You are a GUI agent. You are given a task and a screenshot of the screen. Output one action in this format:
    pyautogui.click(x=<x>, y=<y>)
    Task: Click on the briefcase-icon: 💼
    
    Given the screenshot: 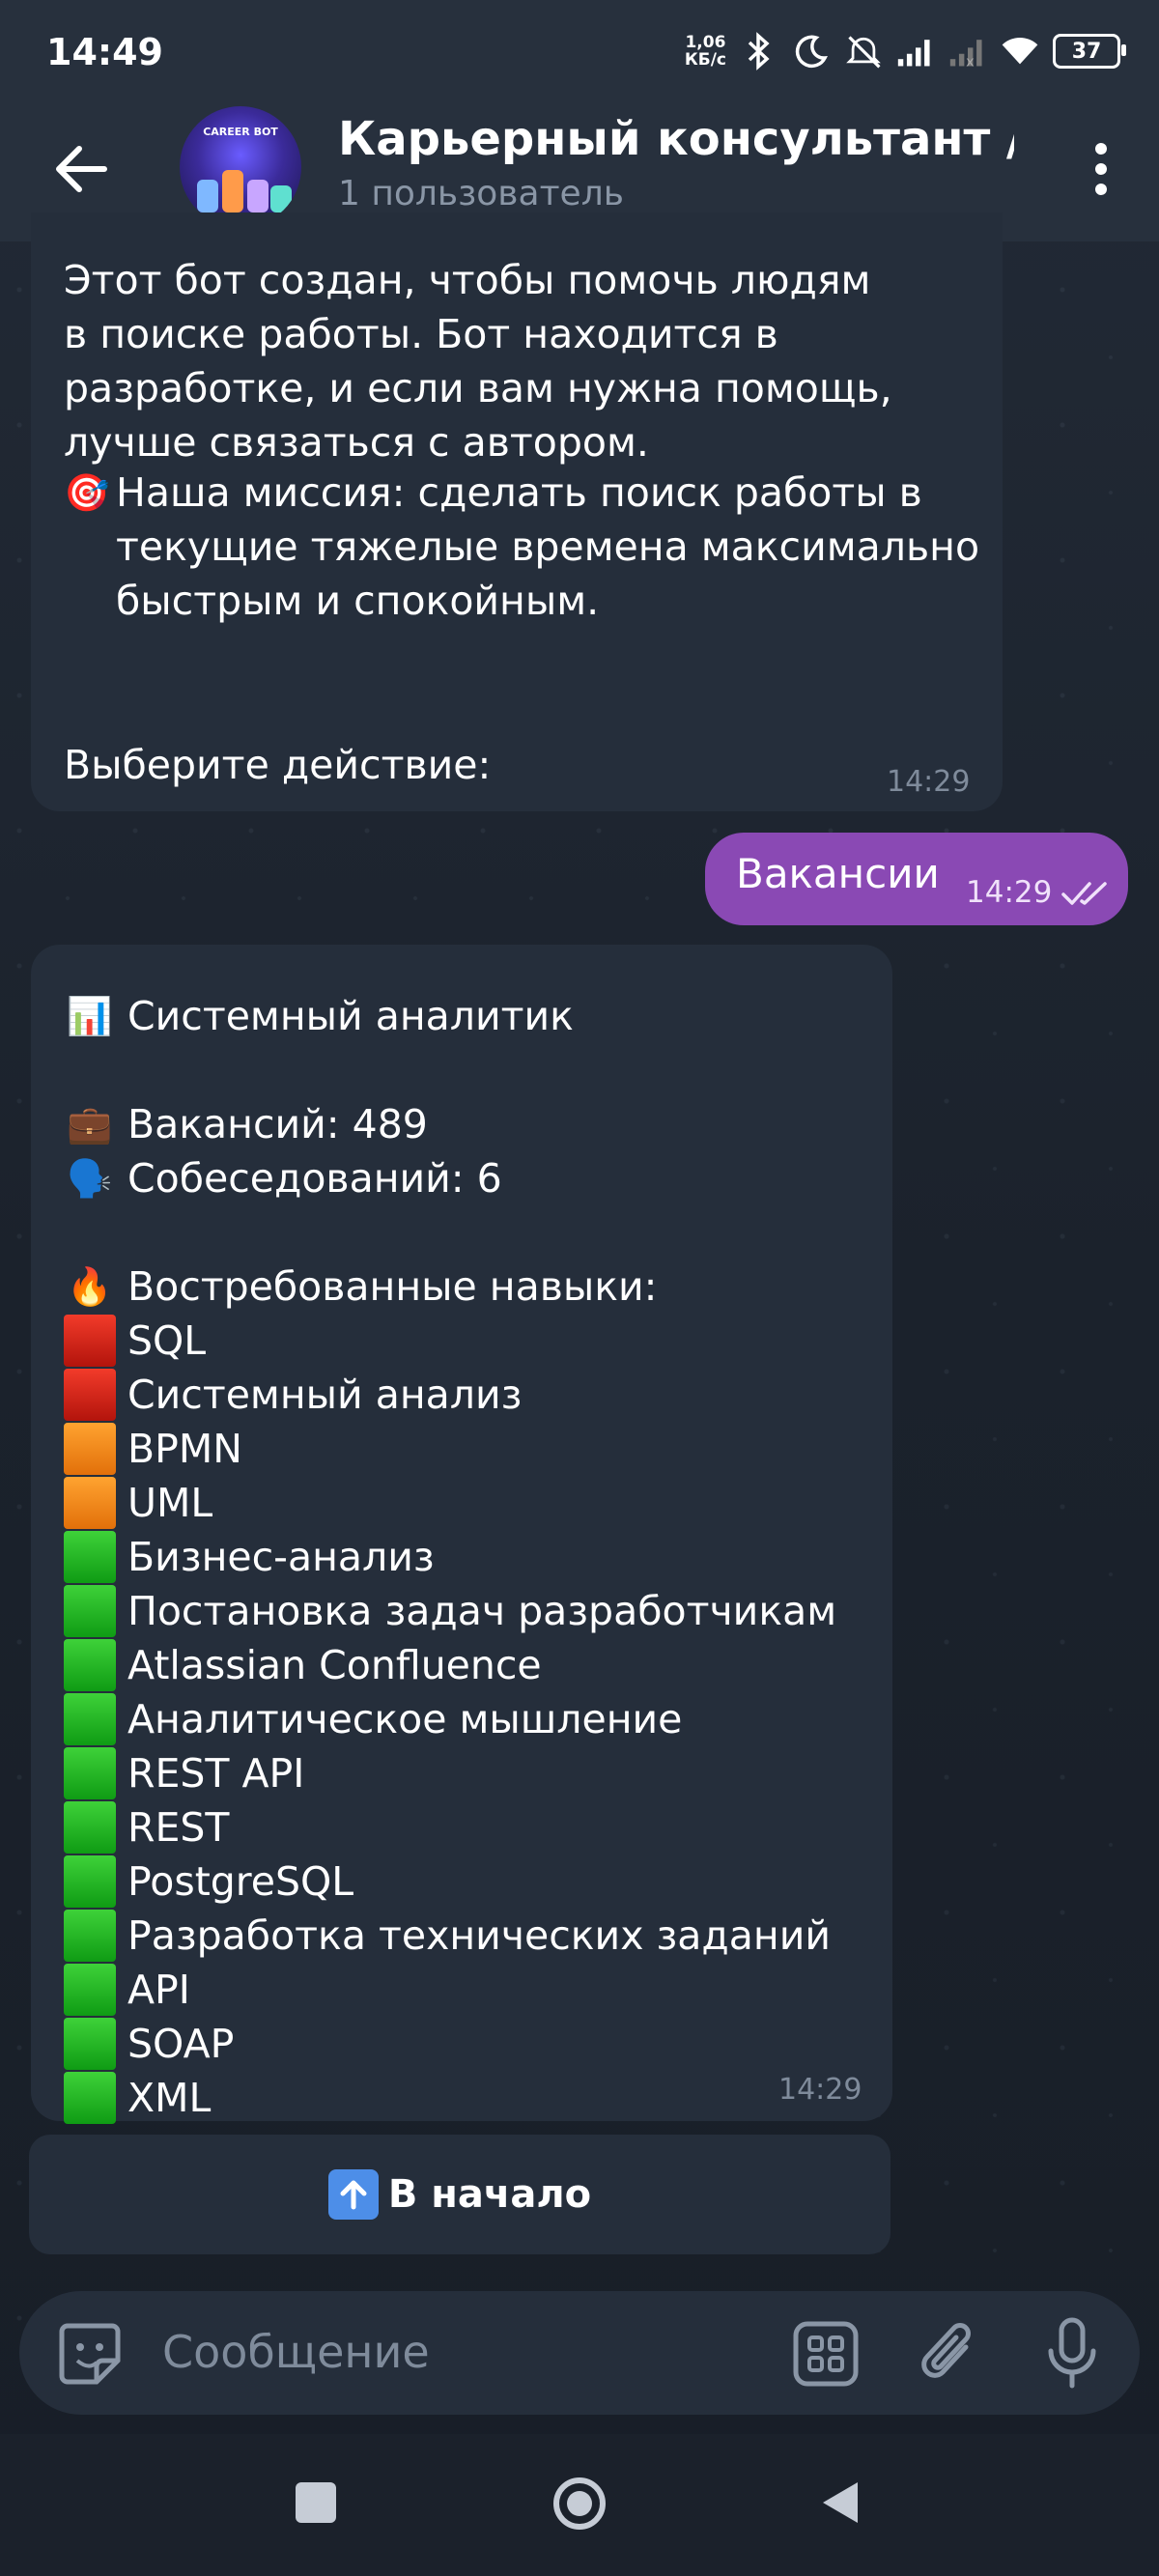 What is the action you would take?
    pyautogui.click(x=90, y=1124)
    